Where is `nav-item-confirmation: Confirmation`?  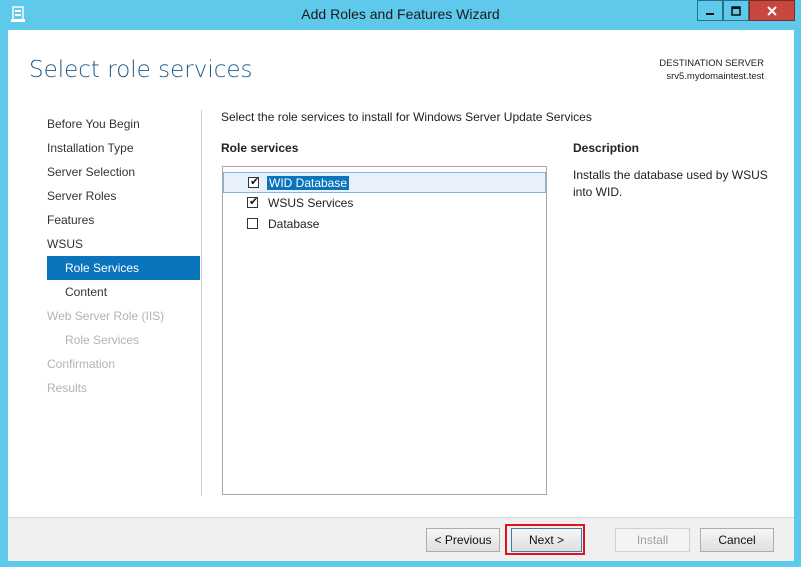 nav-item-confirmation: Confirmation is located at coordinates (81, 364).